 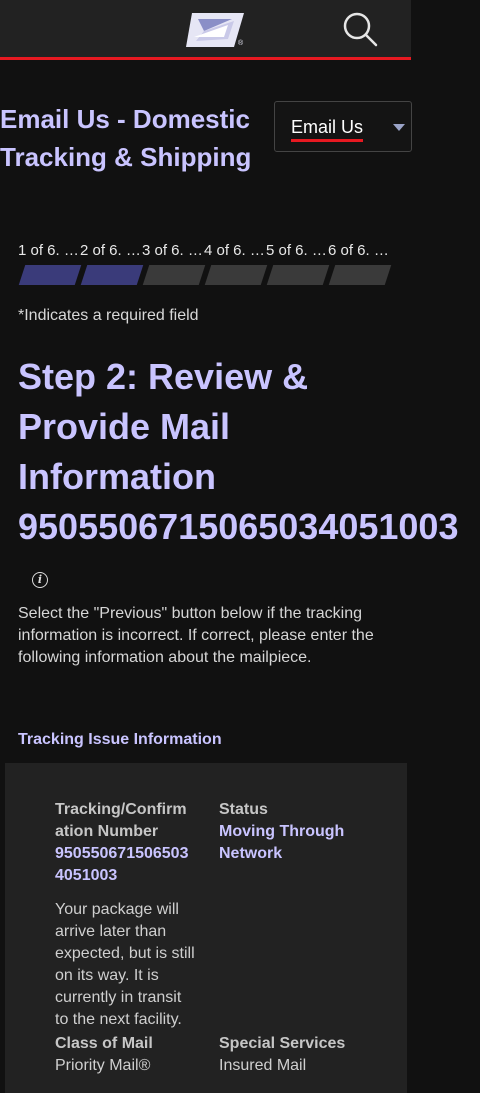 I want to click on progress-step-label: 3 of 6. Not started, so click(x=173, y=250).